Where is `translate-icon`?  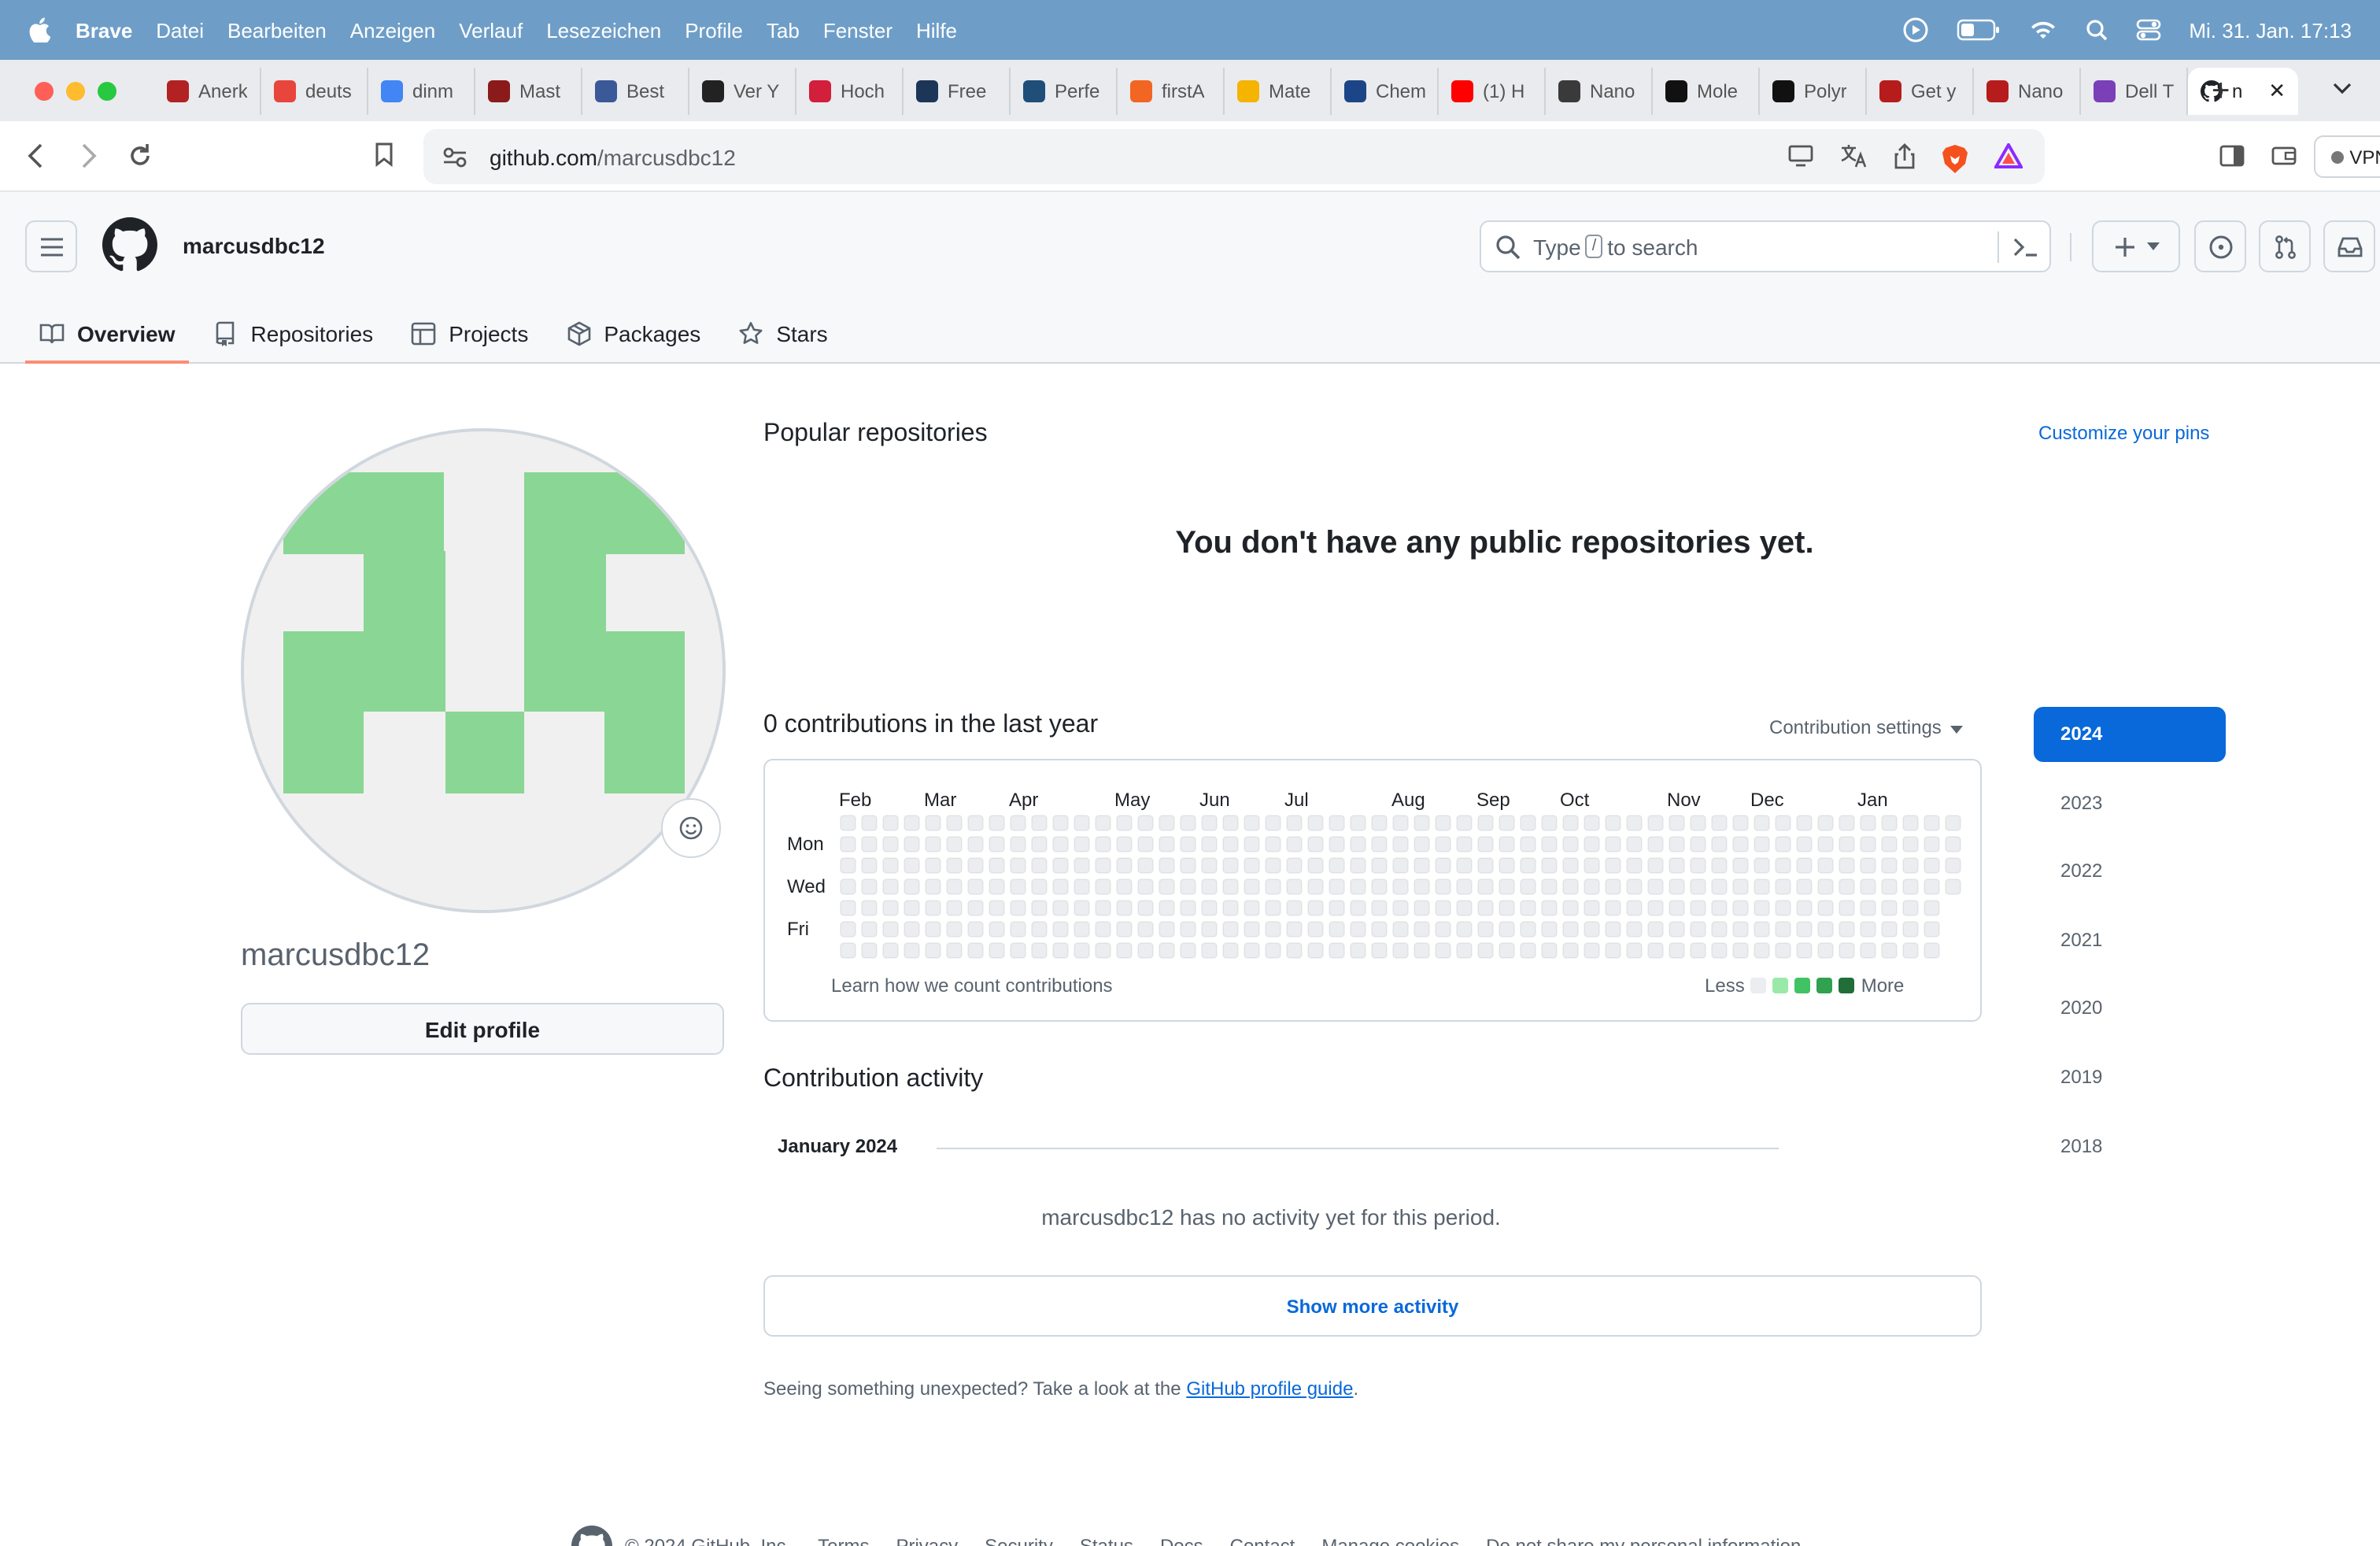
translate-icon is located at coordinates (1854, 155).